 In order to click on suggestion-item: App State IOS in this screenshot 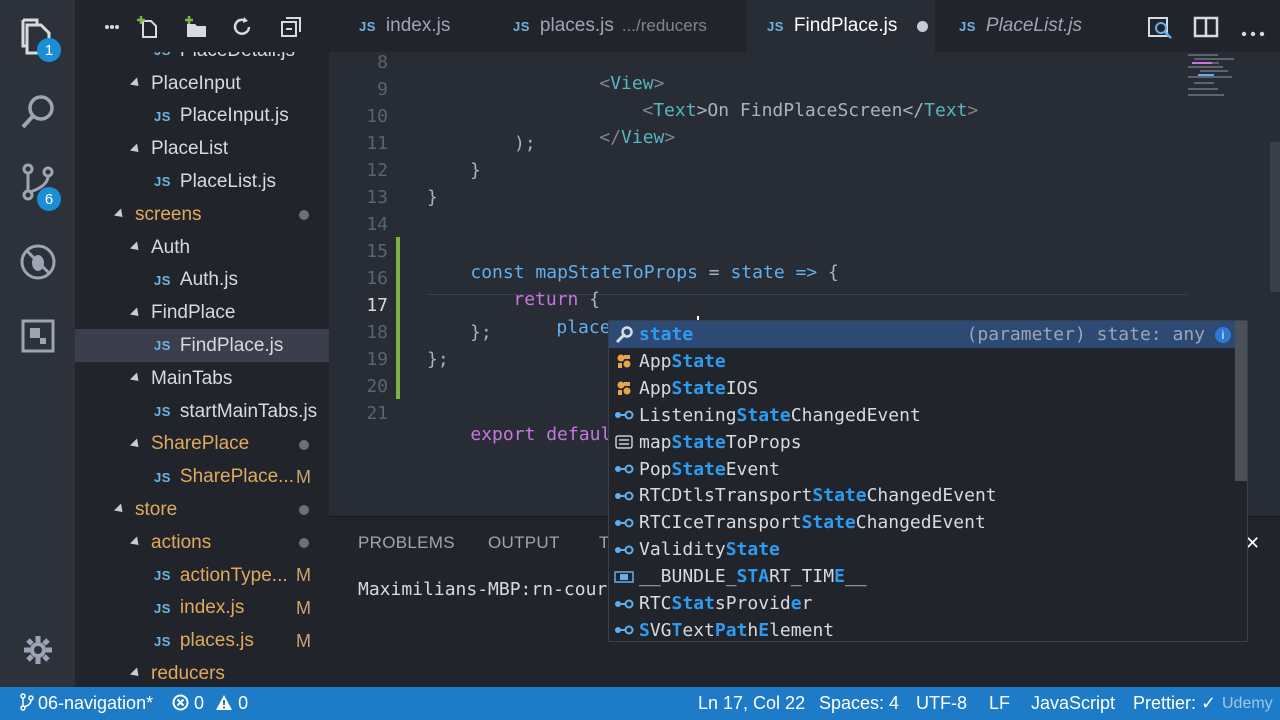, I will do `click(922, 388)`.